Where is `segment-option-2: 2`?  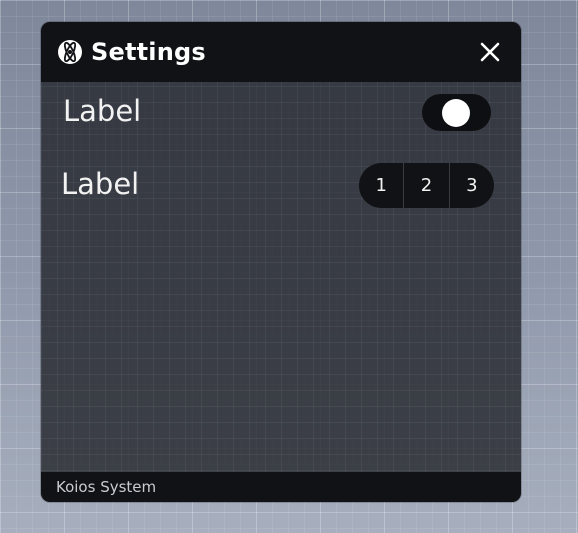
segment-option-2: 2 is located at coordinates (426, 185).